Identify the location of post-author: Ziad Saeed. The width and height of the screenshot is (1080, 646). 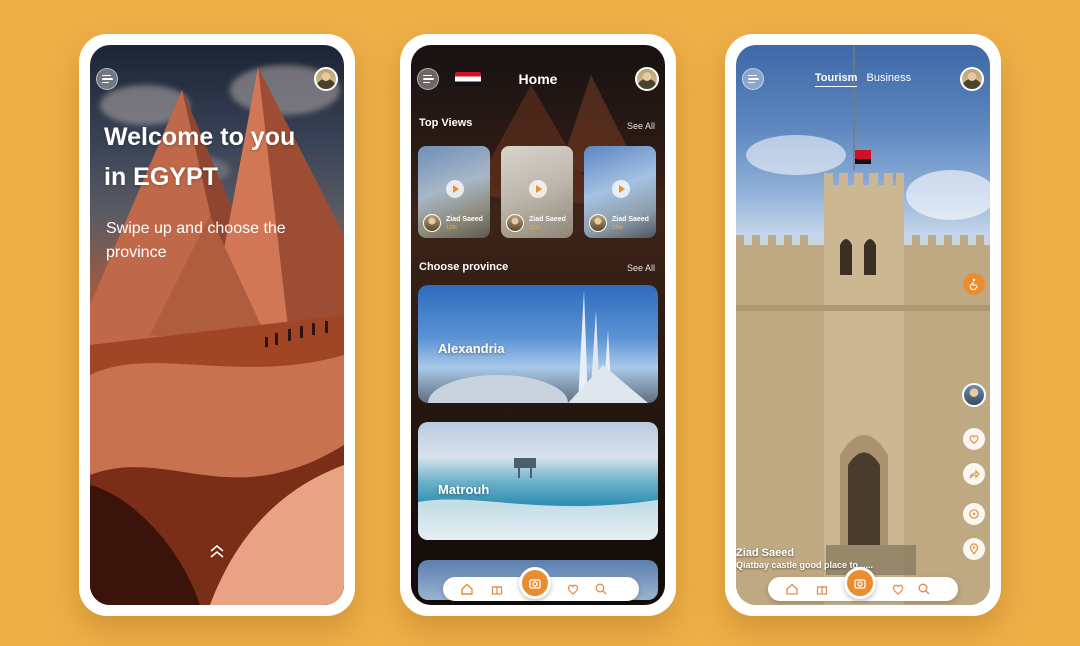
(765, 553).